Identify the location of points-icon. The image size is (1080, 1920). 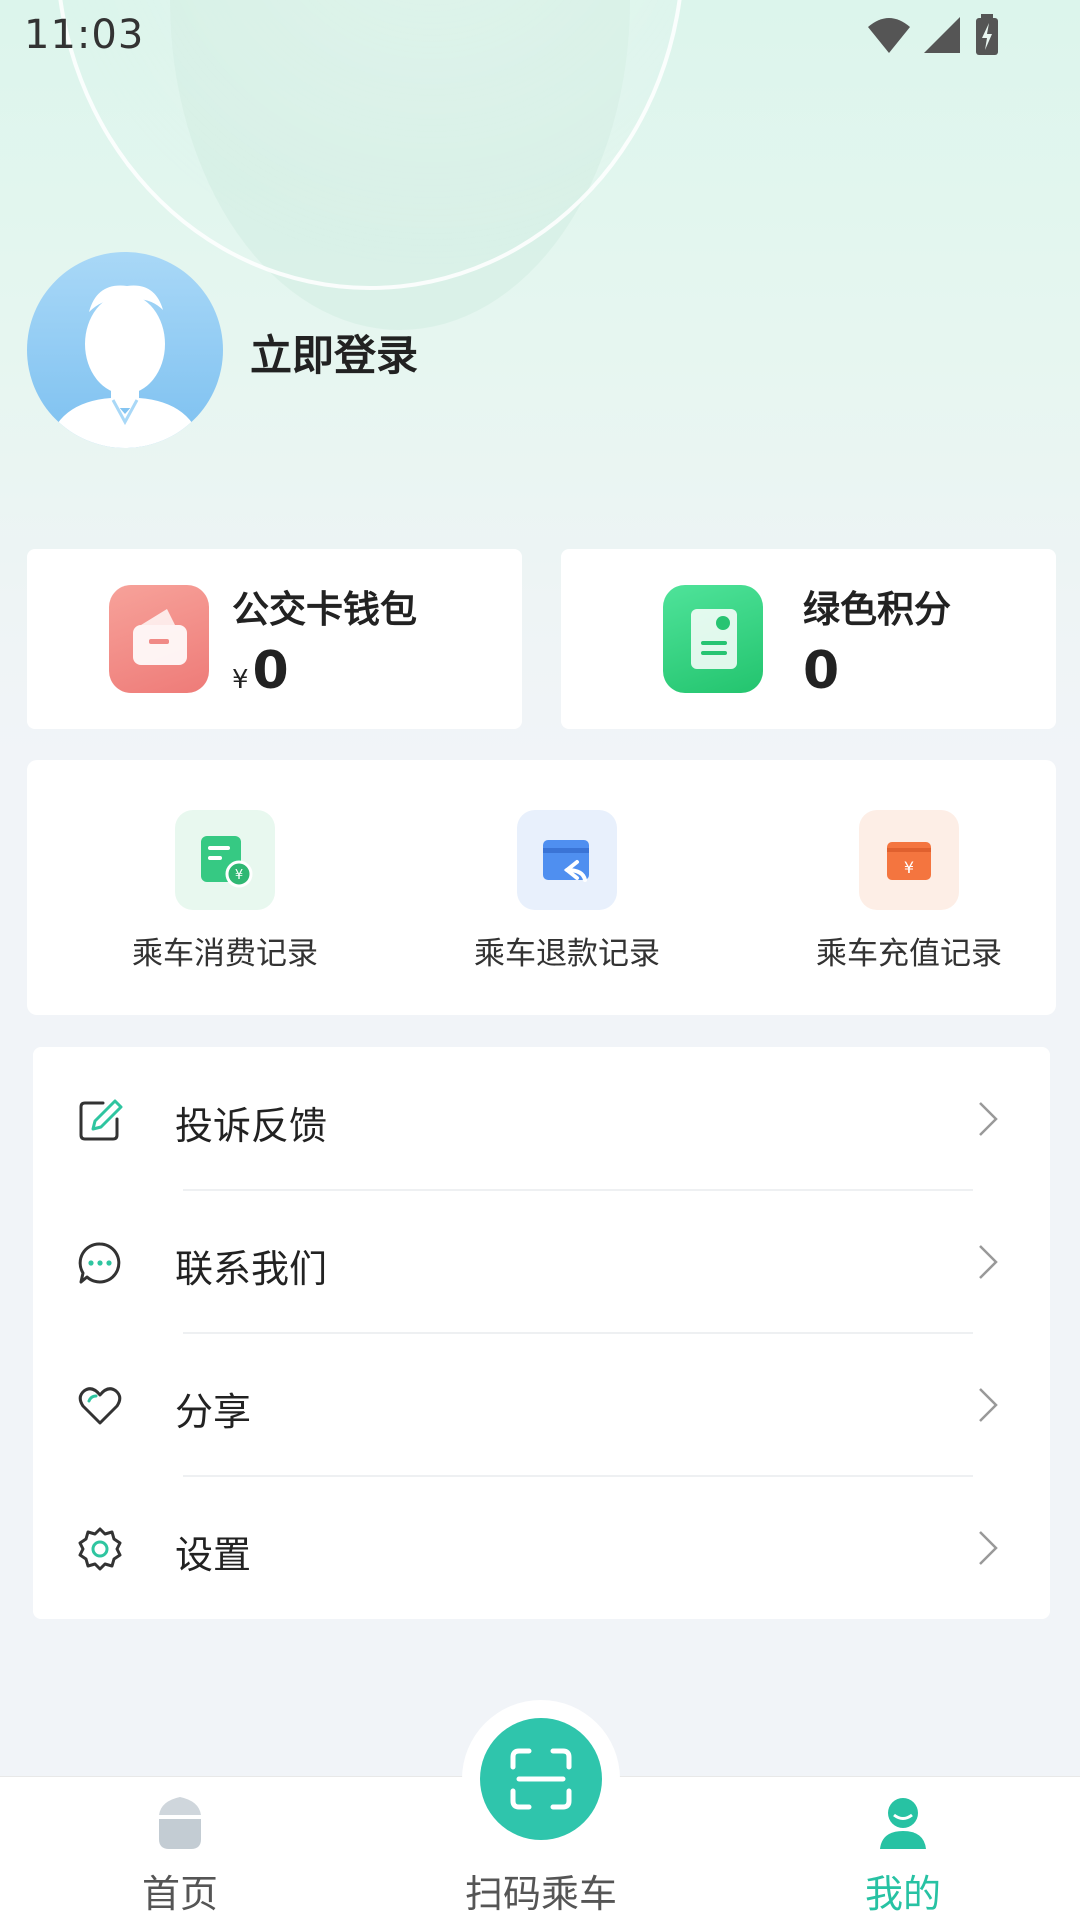
(713, 639).